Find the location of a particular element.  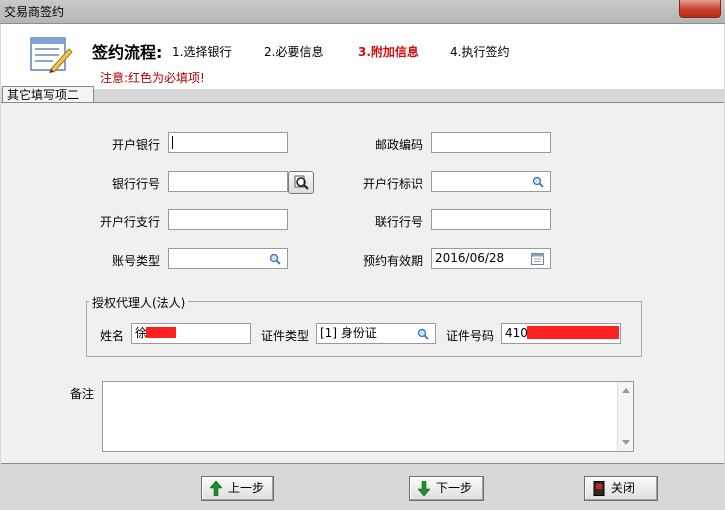

exit-door-icon is located at coordinates (599, 488).